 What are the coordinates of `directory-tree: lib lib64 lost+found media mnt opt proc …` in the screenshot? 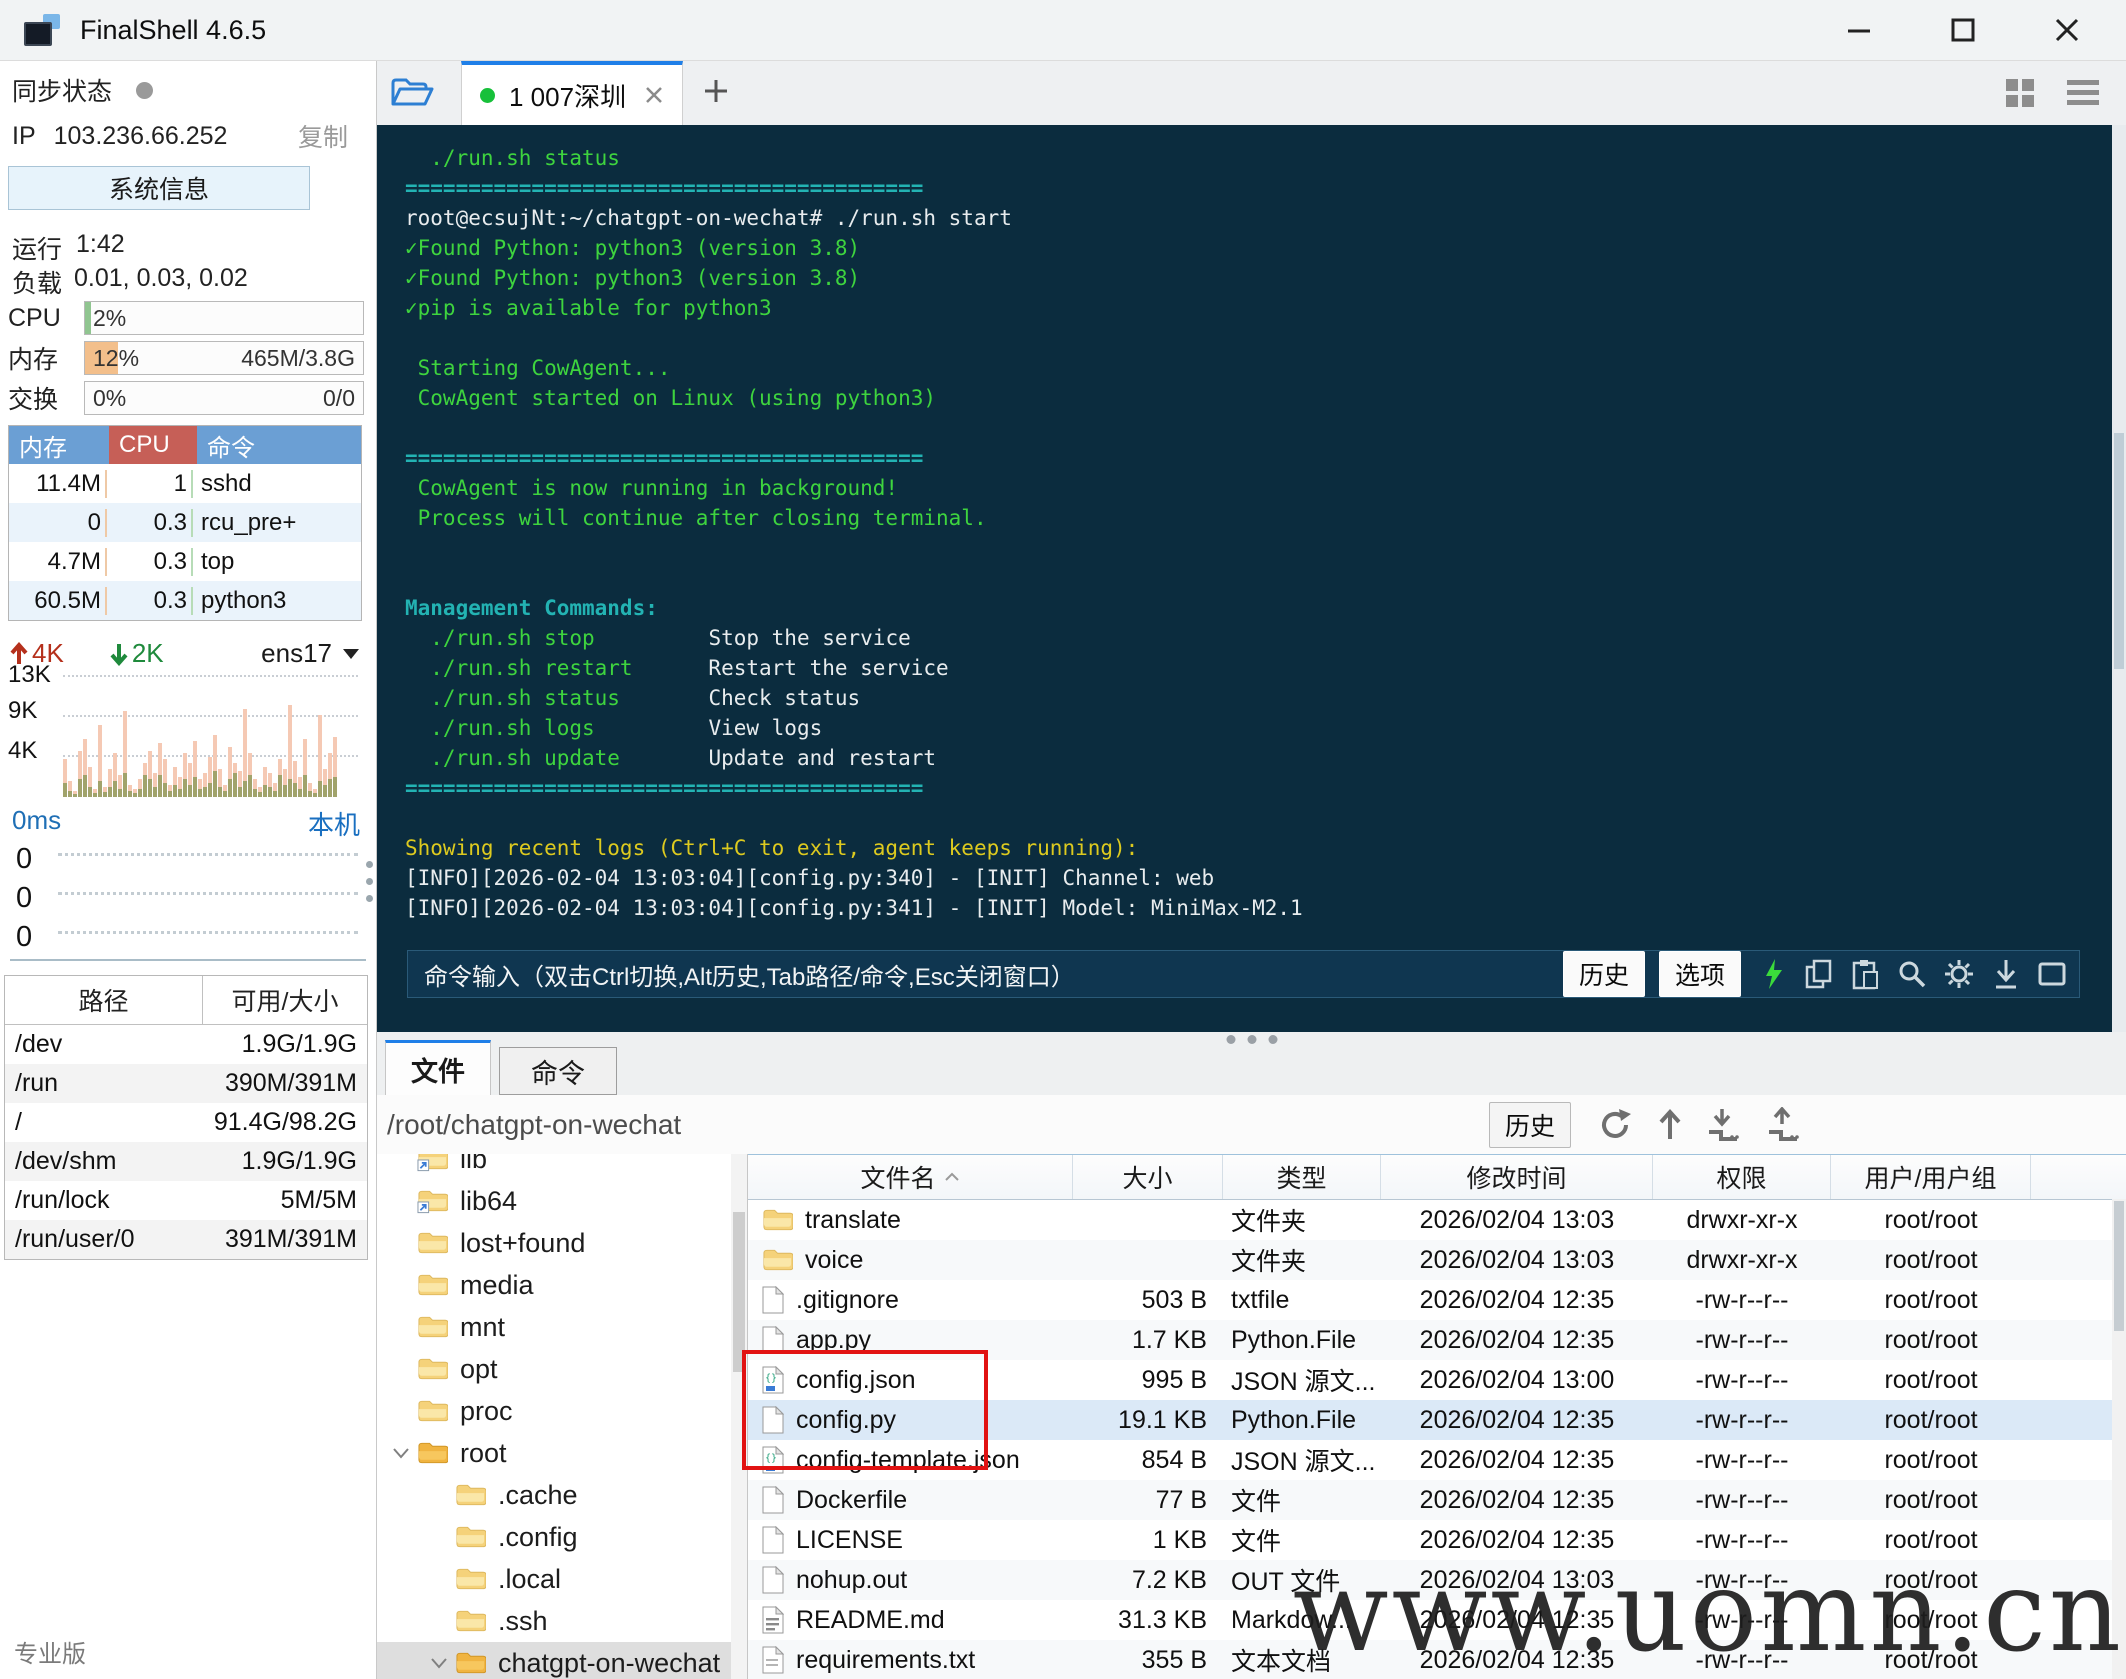 It's located at (562, 1416).